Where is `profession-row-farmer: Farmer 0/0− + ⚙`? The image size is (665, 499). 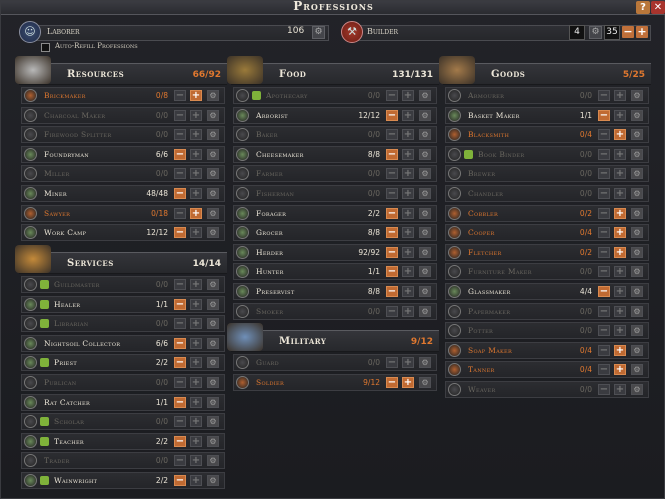 profession-row-farmer: Farmer 0/0− + ⚙ is located at coordinates (335, 174).